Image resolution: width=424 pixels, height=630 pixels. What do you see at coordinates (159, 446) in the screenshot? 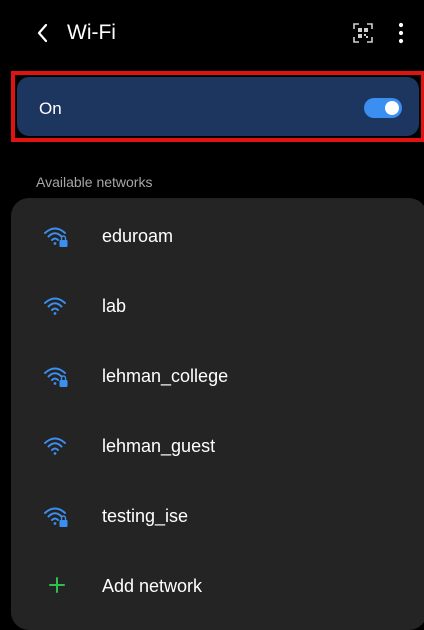
I see `network-name: lehman_guest` at bounding box center [159, 446].